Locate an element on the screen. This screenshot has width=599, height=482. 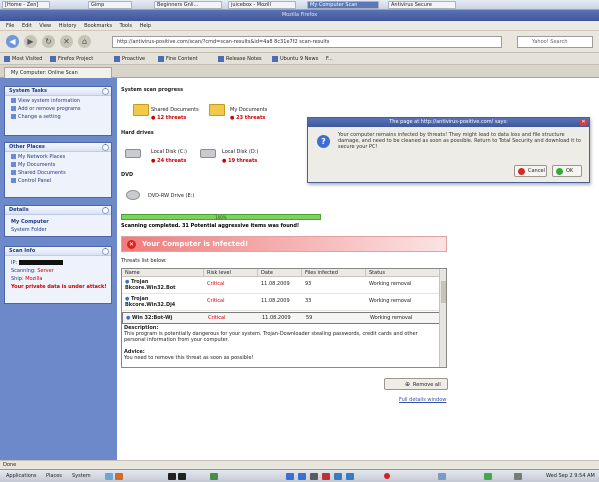
scrollbar-thumb is located at coordinates (443, 292).